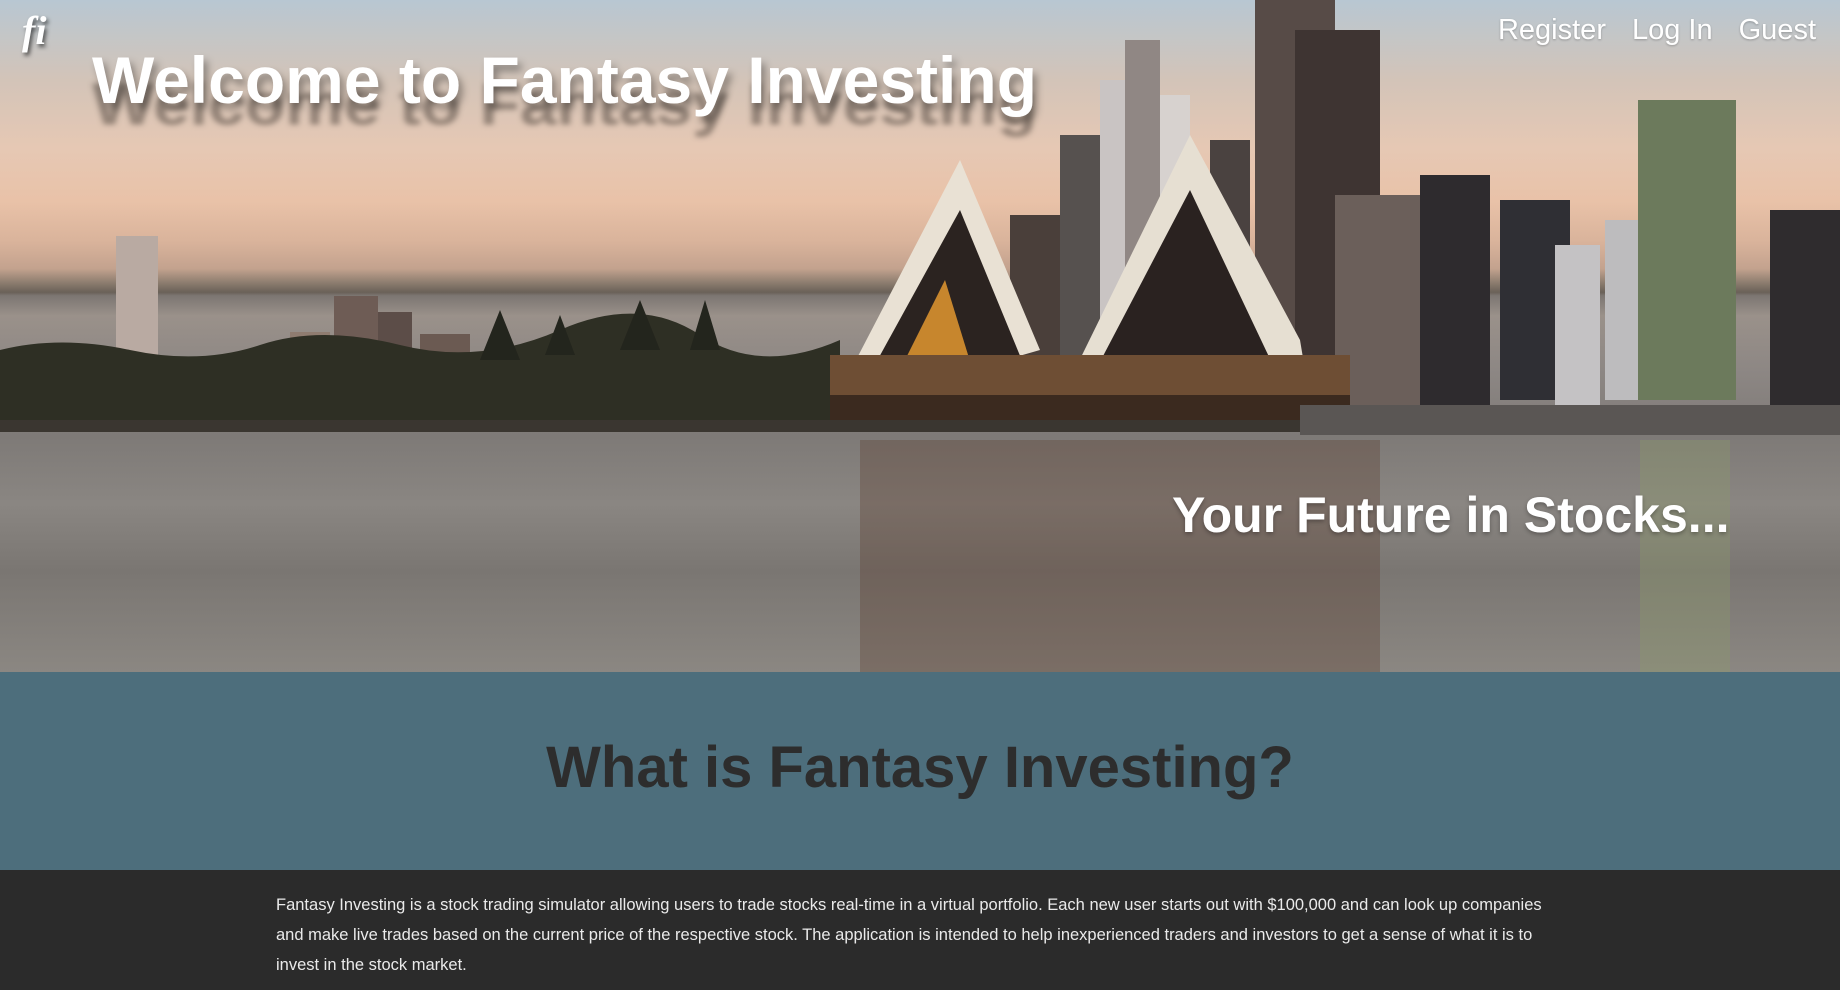 The height and width of the screenshot is (990, 1840). I want to click on logo: fi, so click(42, 31).